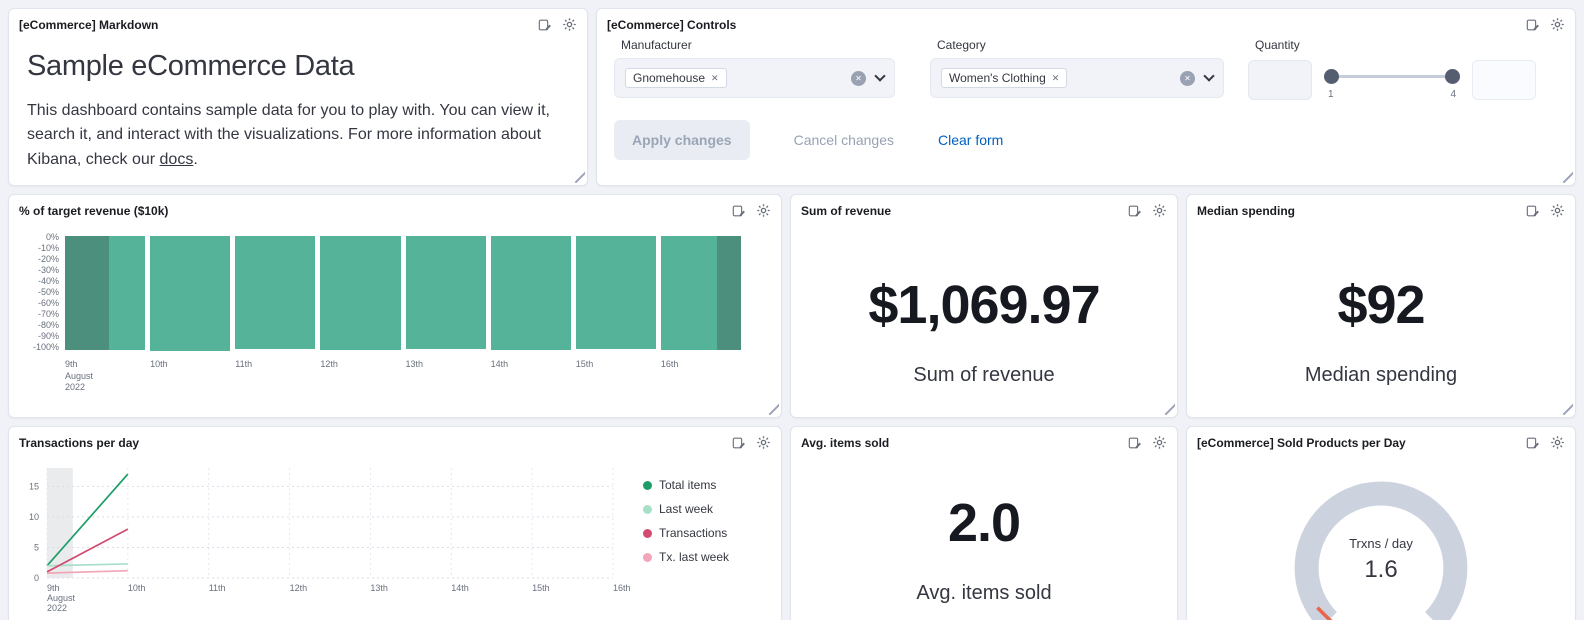 The image size is (1584, 620). Describe the element at coordinates (79, 442) in the screenshot. I see `panel-title: Transactions per day` at that location.